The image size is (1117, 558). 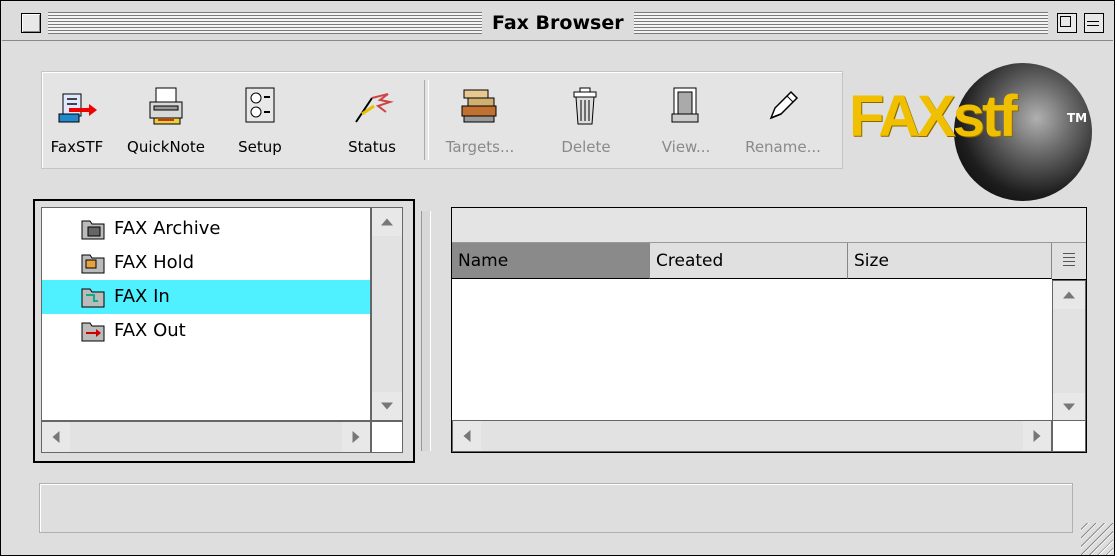 I want to click on folder-label: FAX In, so click(x=142, y=296).